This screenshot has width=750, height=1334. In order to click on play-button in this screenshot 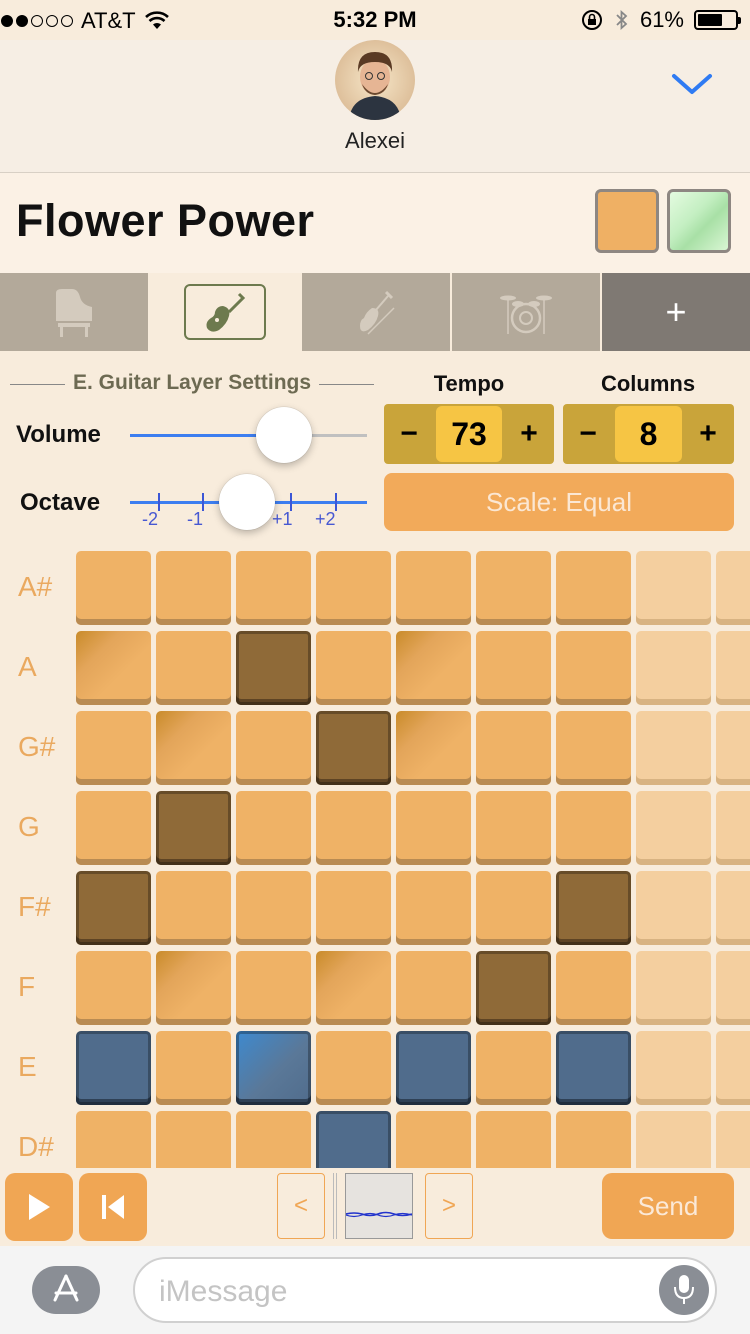, I will do `click(39, 1207)`.